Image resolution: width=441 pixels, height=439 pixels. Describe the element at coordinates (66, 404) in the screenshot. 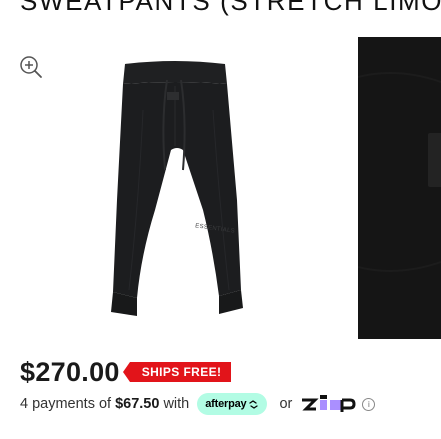

I see `installment-prefix: 4 payments of` at that location.